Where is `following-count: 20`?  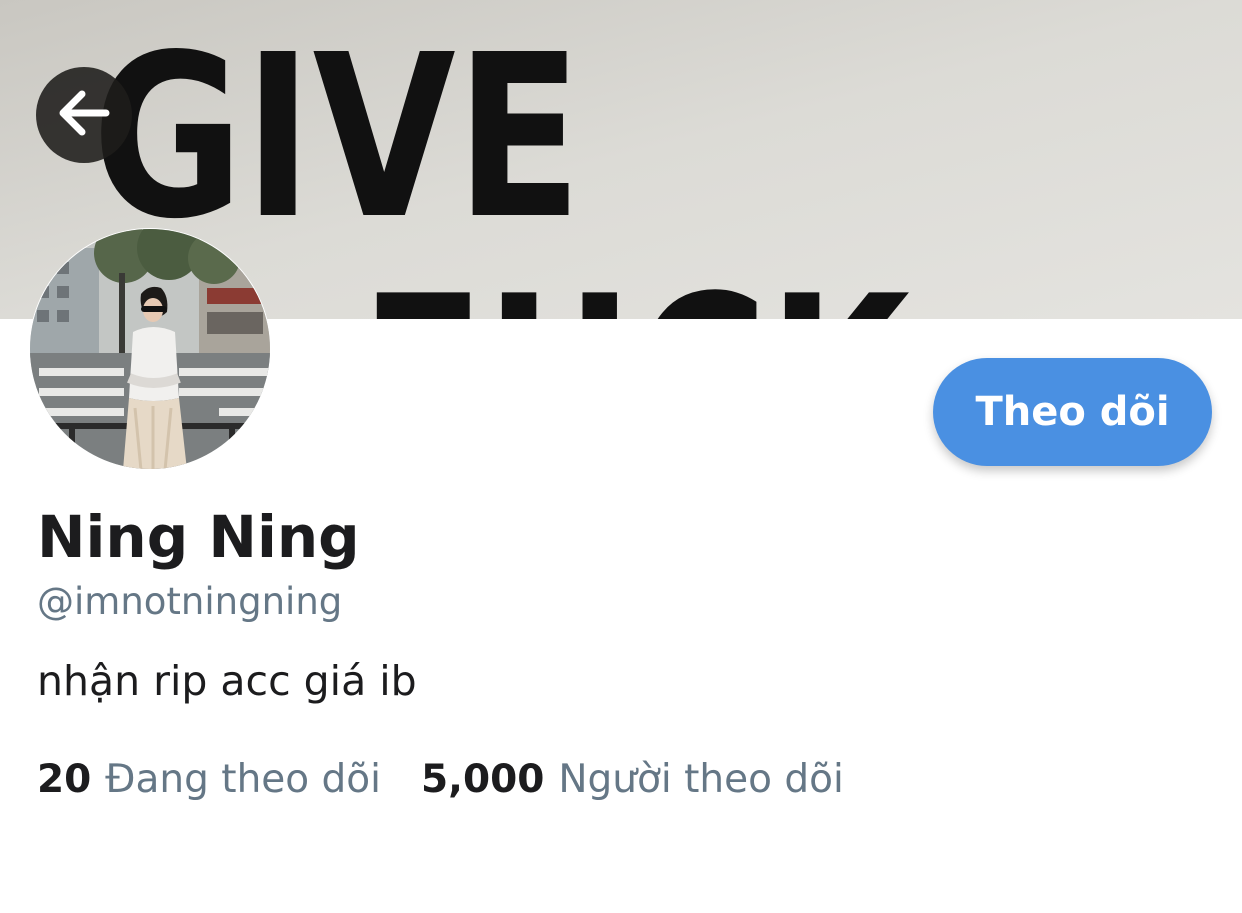 following-count: 20 is located at coordinates (64, 779).